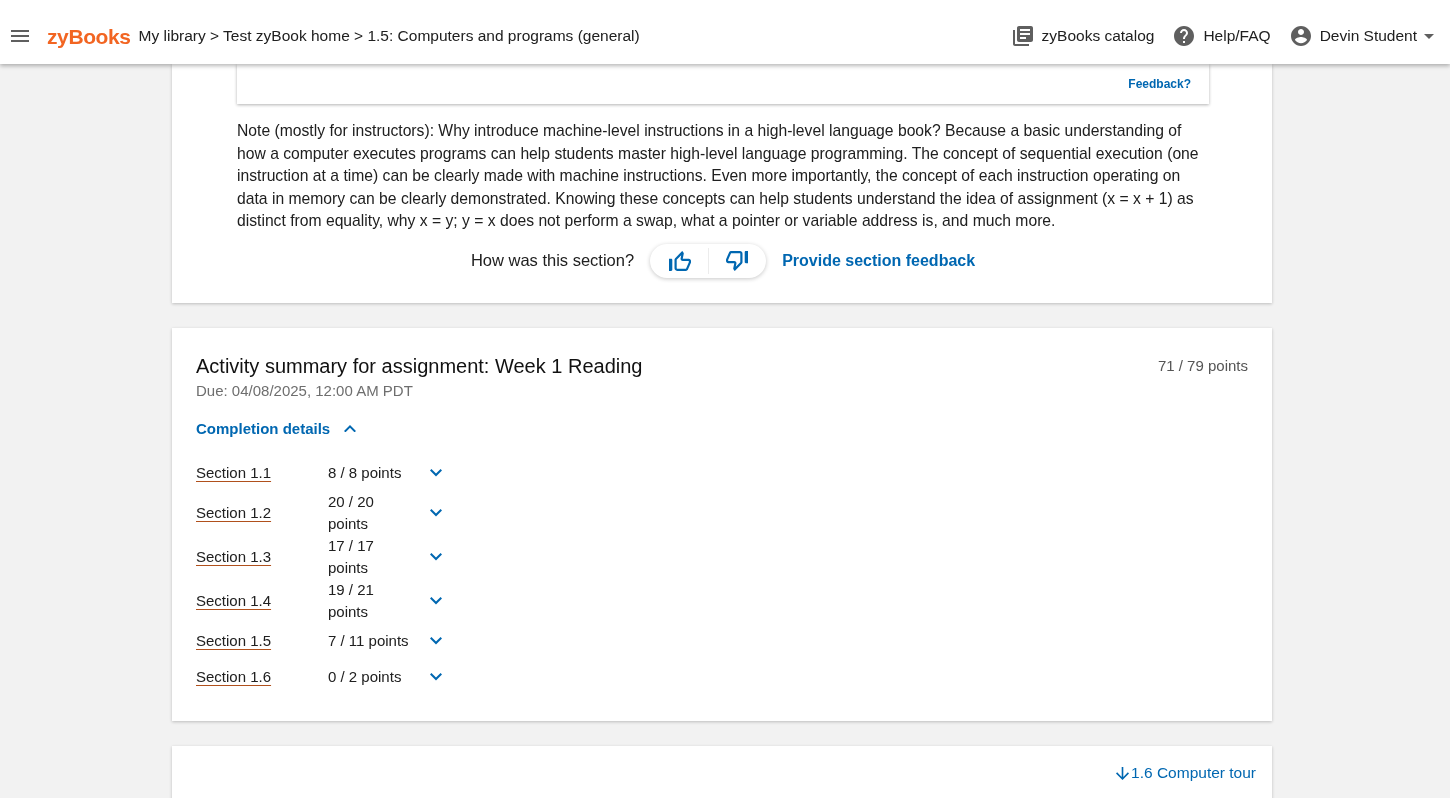 The width and height of the screenshot is (1450, 798). Describe the element at coordinates (1300, 36) in the screenshot. I see `account-icon` at that location.